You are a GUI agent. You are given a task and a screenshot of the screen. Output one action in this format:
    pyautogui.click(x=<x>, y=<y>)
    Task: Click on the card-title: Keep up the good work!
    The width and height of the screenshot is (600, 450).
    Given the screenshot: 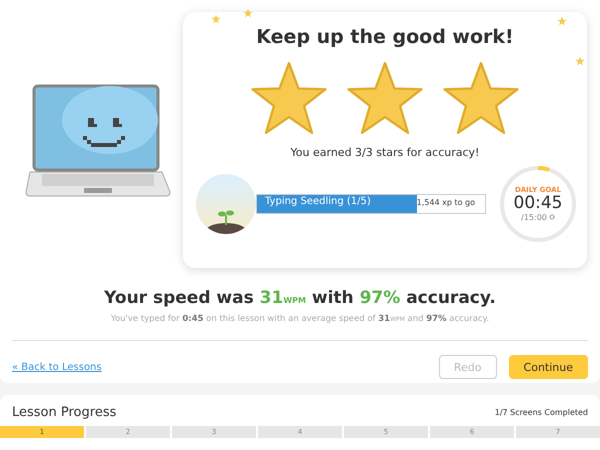 What is the action you would take?
    pyautogui.click(x=385, y=37)
    